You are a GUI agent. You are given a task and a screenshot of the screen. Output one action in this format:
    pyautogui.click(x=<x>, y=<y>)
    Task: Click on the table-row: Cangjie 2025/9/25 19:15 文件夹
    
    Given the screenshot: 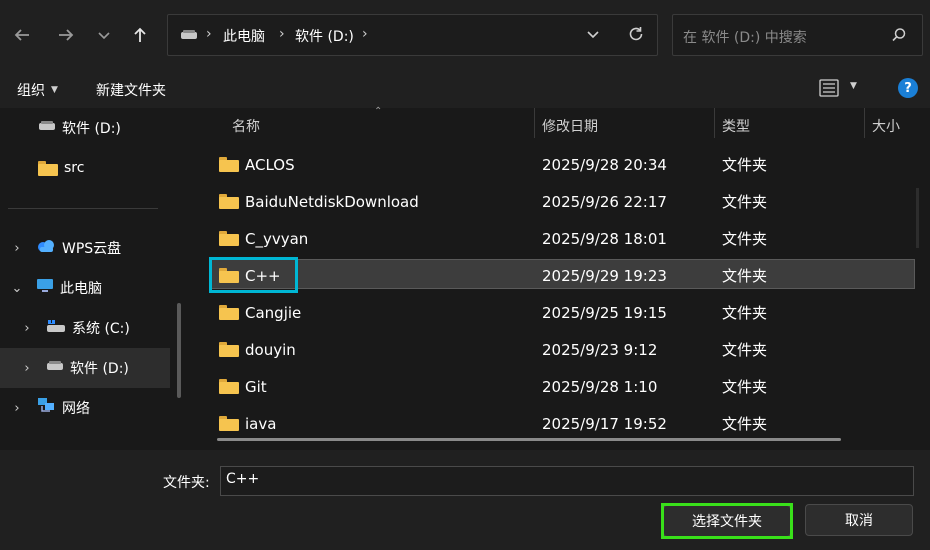 What is the action you would take?
    pyautogui.click(x=562, y=312)
    